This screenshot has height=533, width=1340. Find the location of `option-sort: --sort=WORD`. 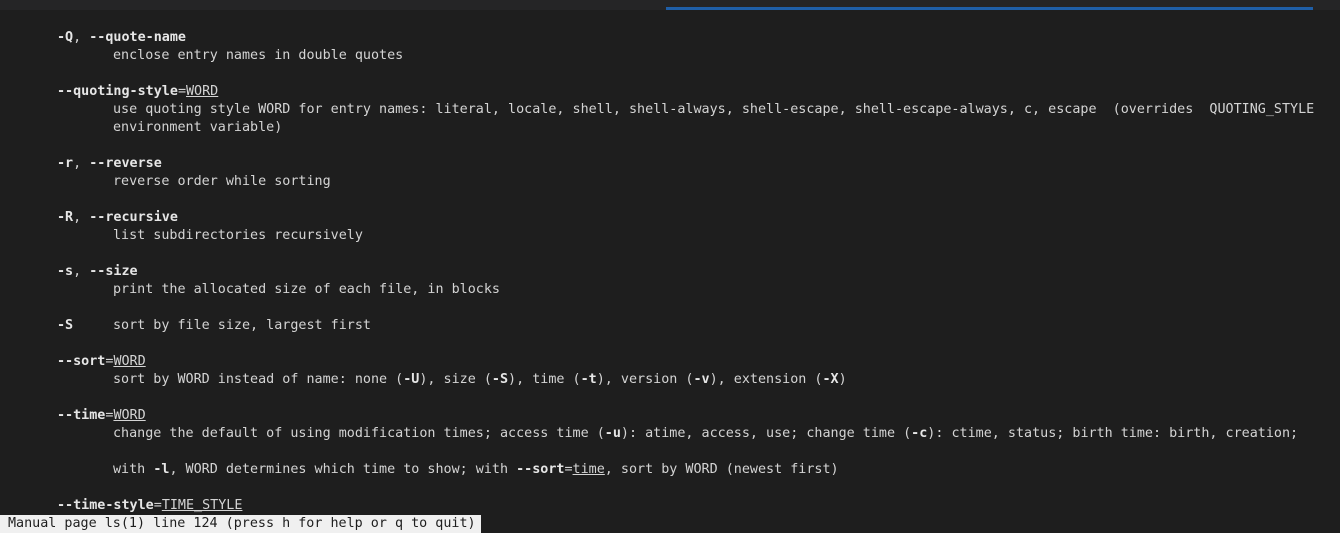

option-sort: --sort=WORD is located at coordinates (101, 361).